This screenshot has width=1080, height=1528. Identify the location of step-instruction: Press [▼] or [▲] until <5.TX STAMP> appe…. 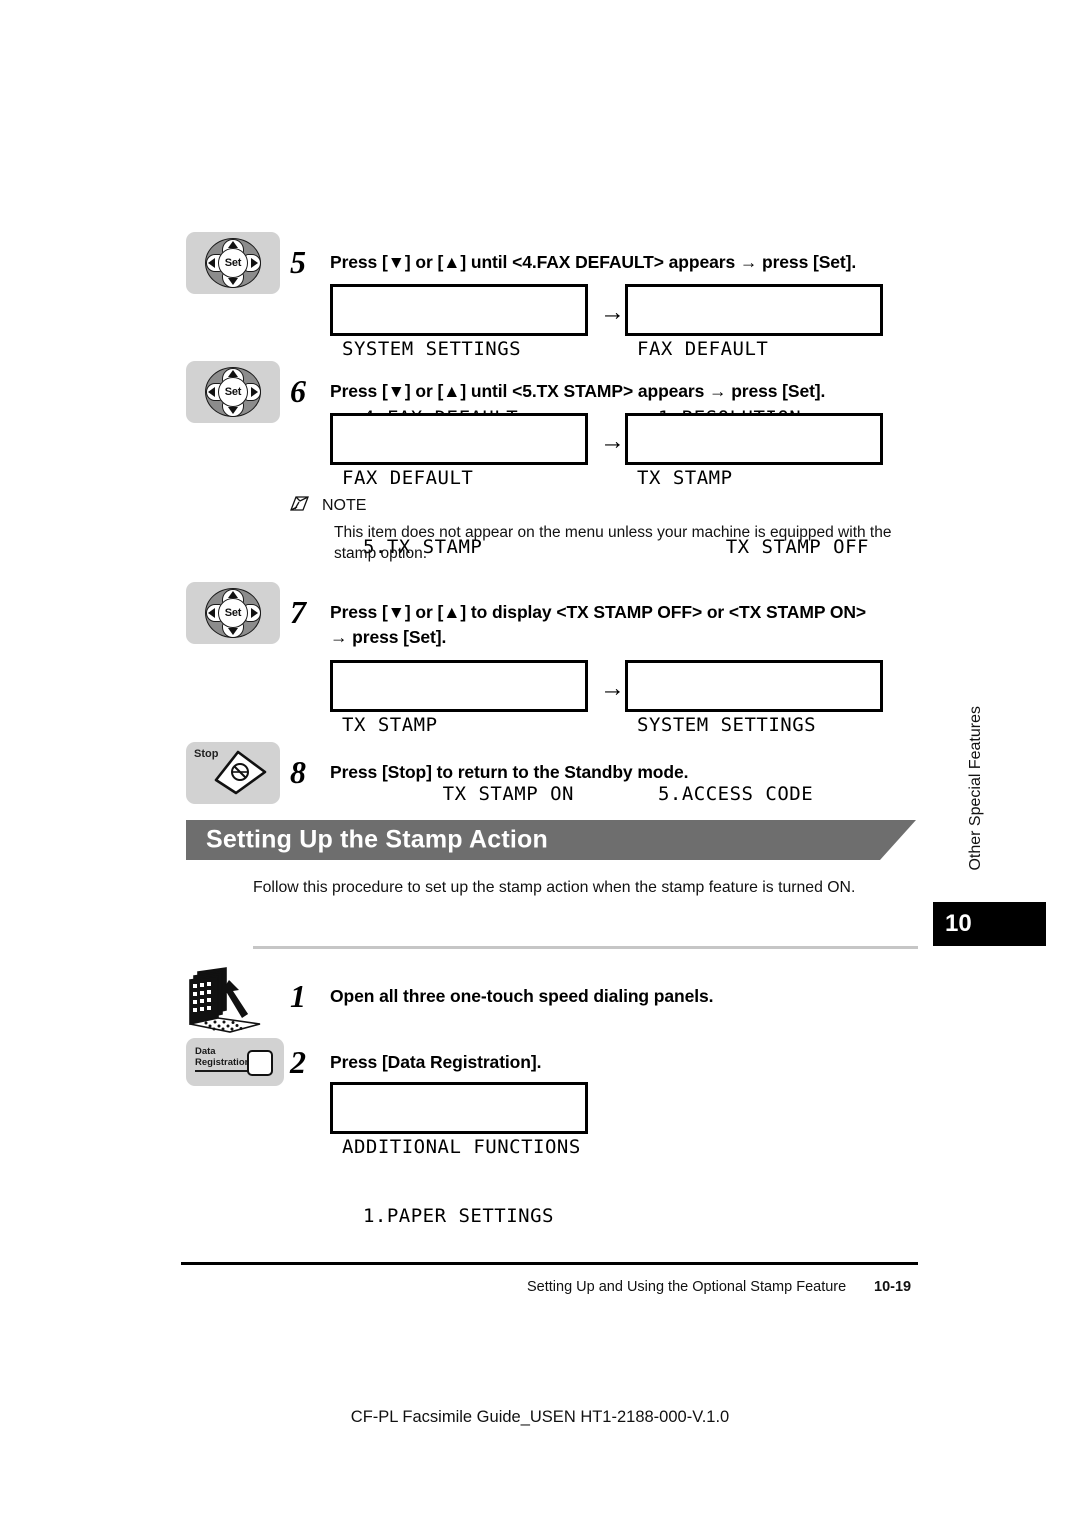
(578, 391).